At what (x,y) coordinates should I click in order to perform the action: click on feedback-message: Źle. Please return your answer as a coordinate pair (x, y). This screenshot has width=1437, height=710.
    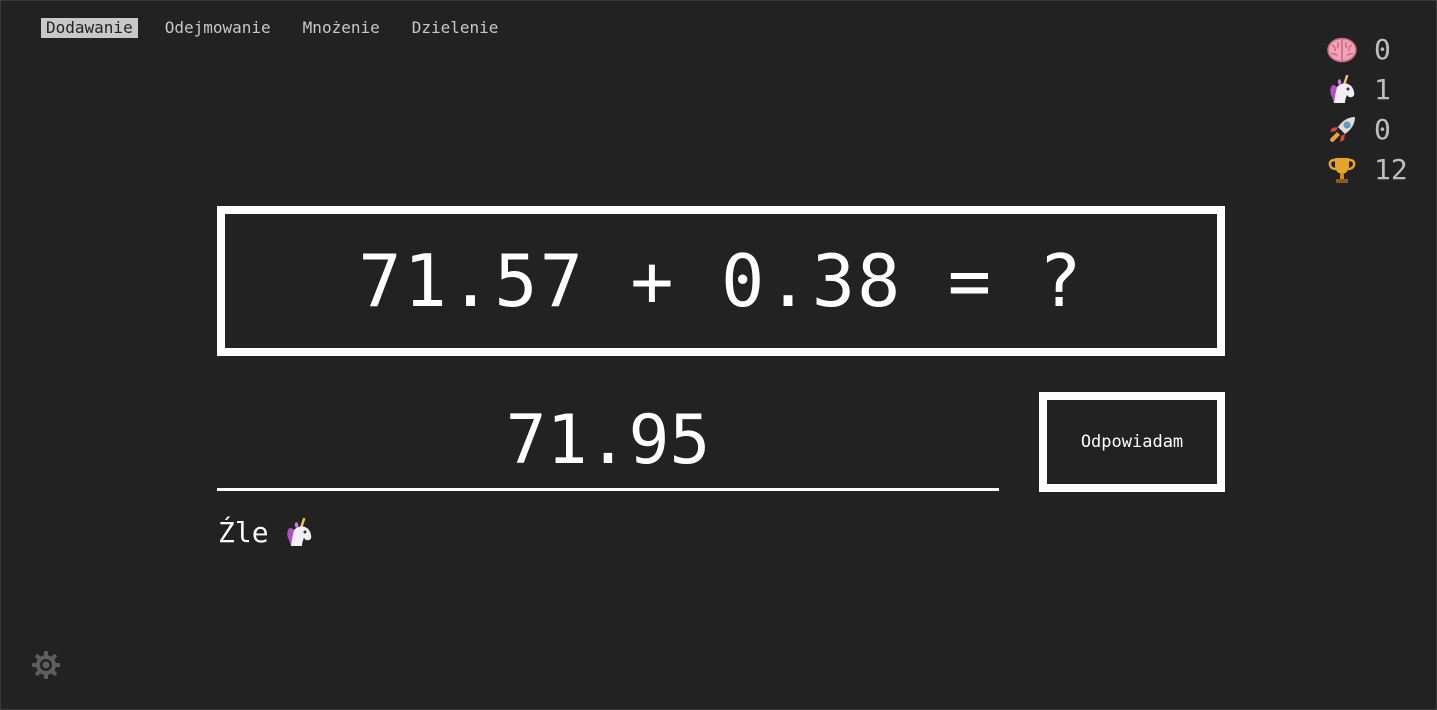
    Looking at the image, I should click on (266, 532).